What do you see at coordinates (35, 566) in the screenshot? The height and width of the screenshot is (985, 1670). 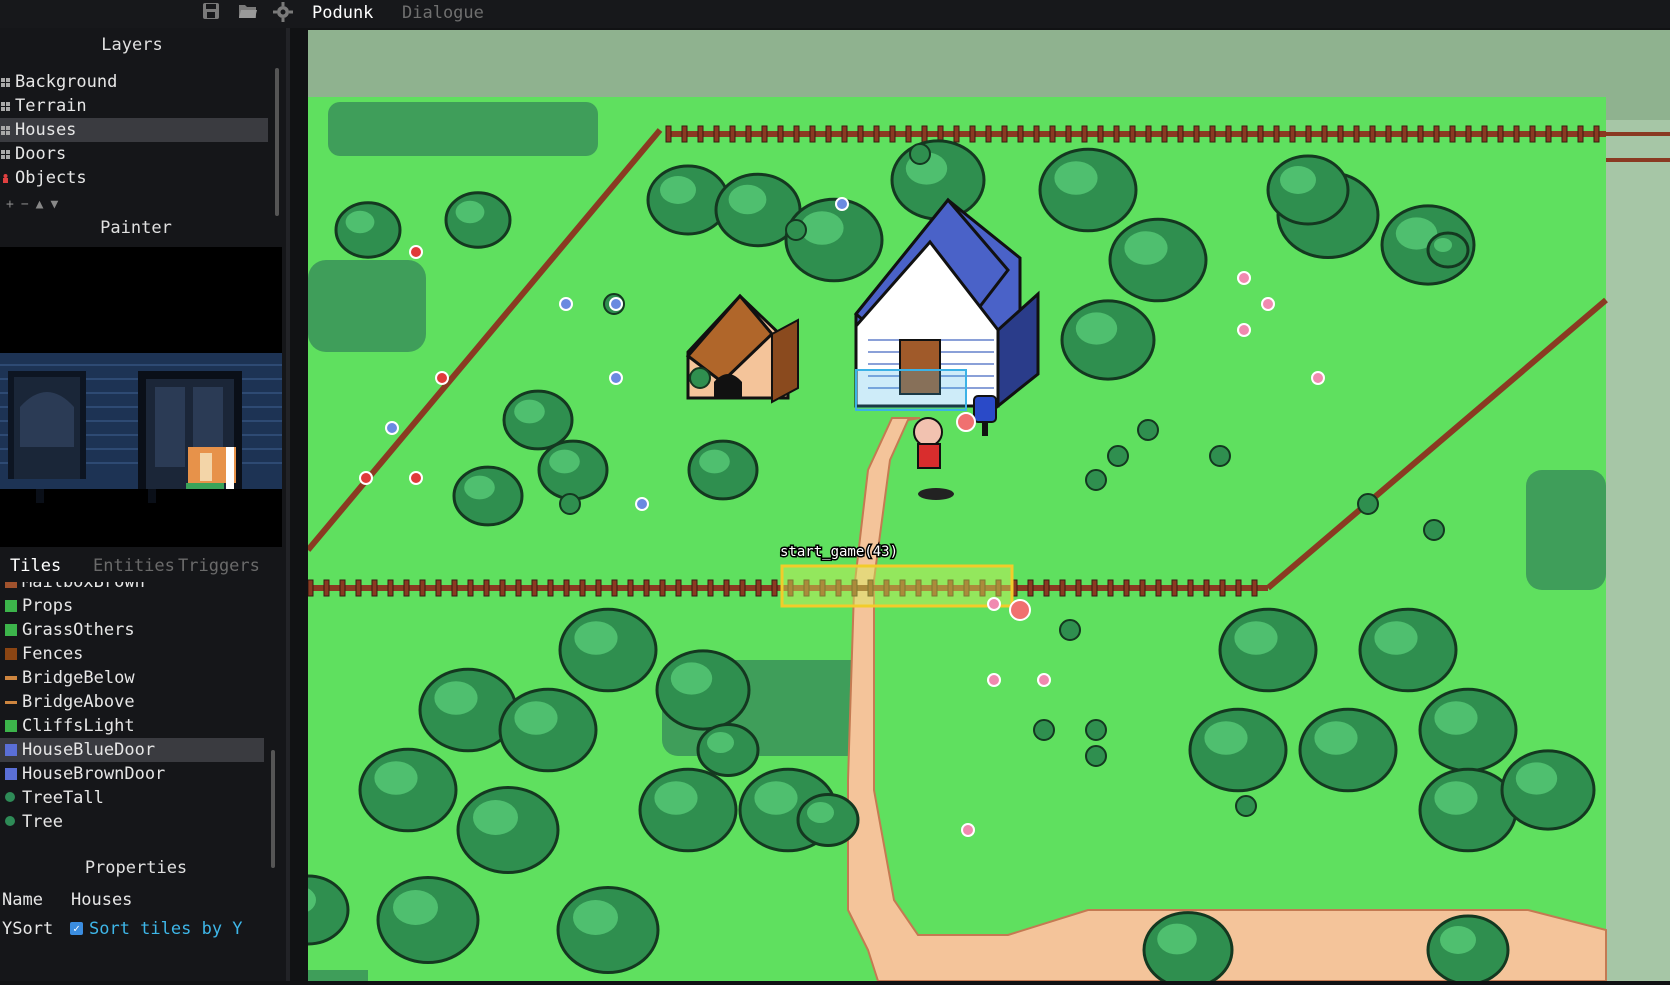 I see `tab-tiles: Tiles` at bounding box center [35, 566].